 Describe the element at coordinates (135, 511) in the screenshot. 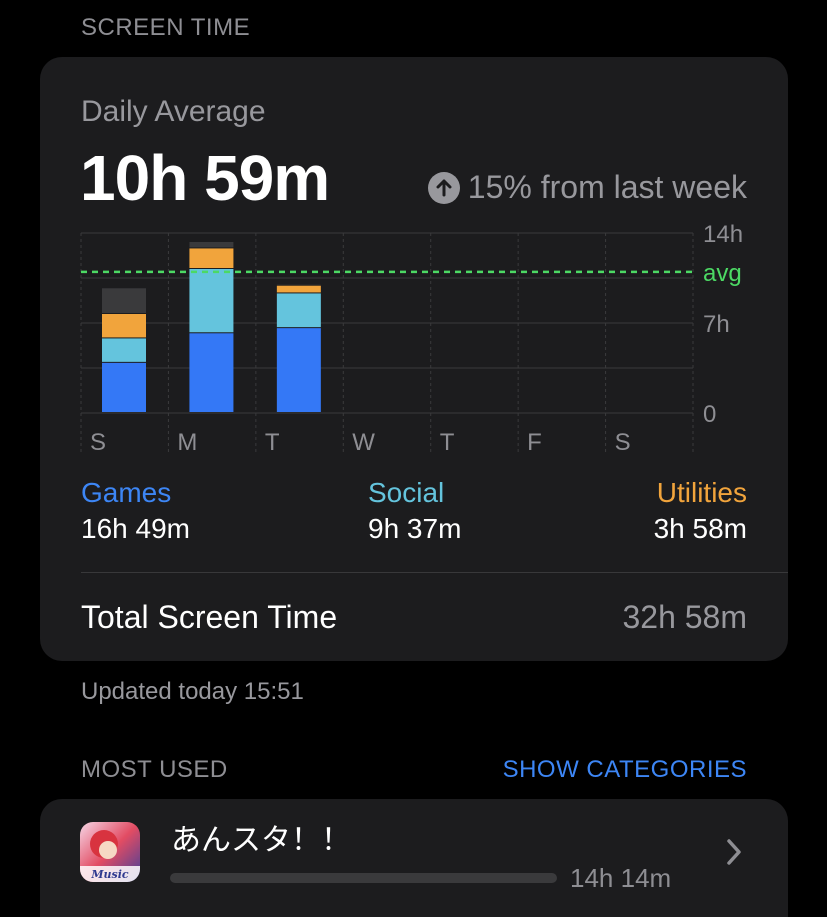

I see `category-games: Games 16h 49m` at that location.